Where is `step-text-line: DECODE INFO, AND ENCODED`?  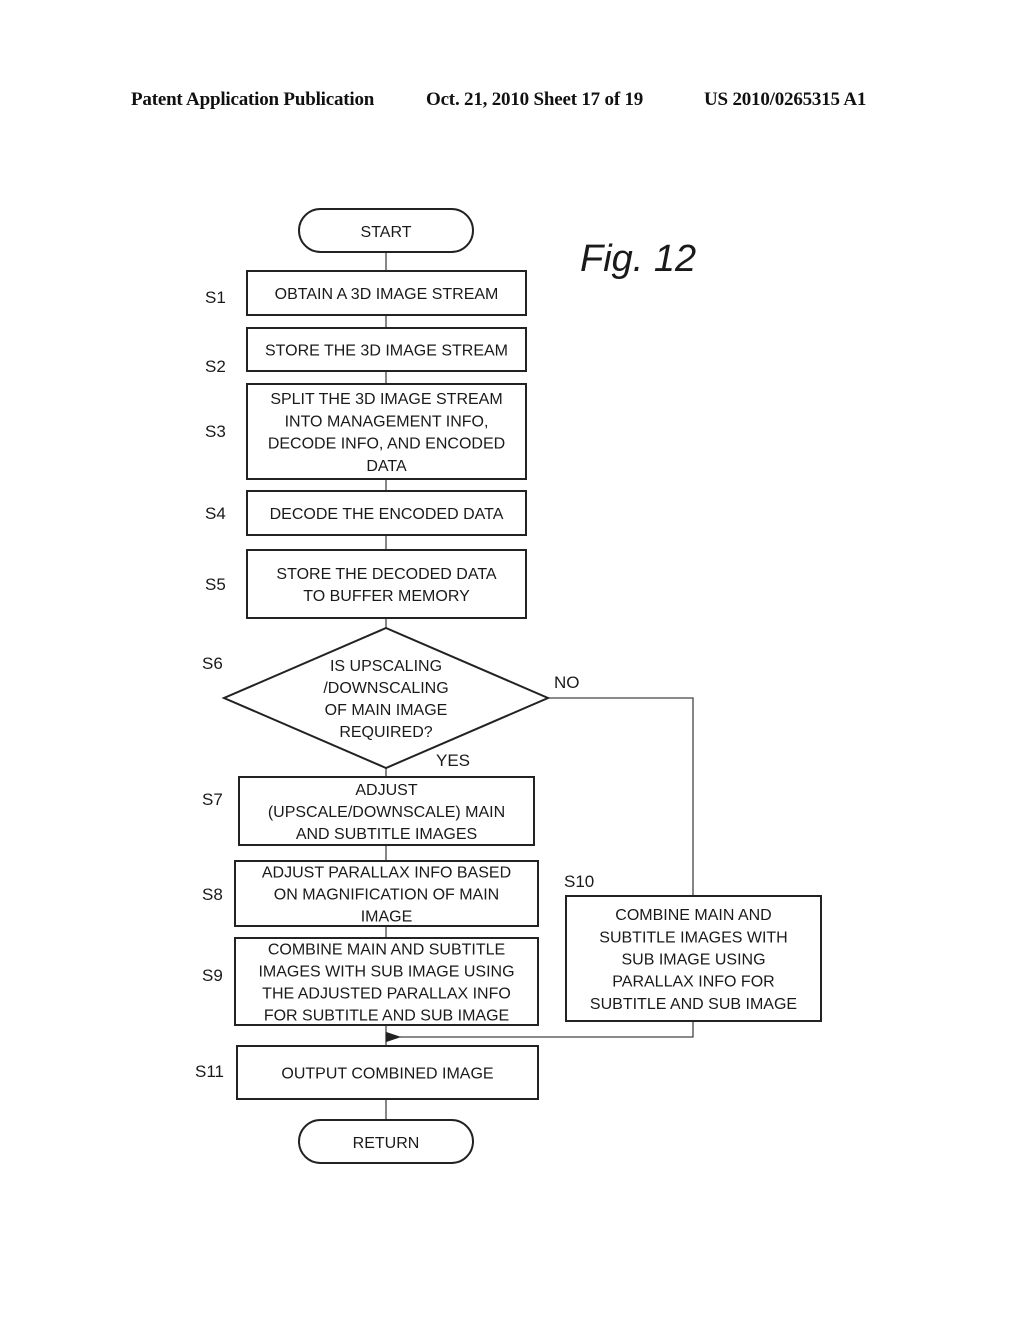
step-text-line: DECODE INFO, AND ENCODED is located at coordinates (386, 444).